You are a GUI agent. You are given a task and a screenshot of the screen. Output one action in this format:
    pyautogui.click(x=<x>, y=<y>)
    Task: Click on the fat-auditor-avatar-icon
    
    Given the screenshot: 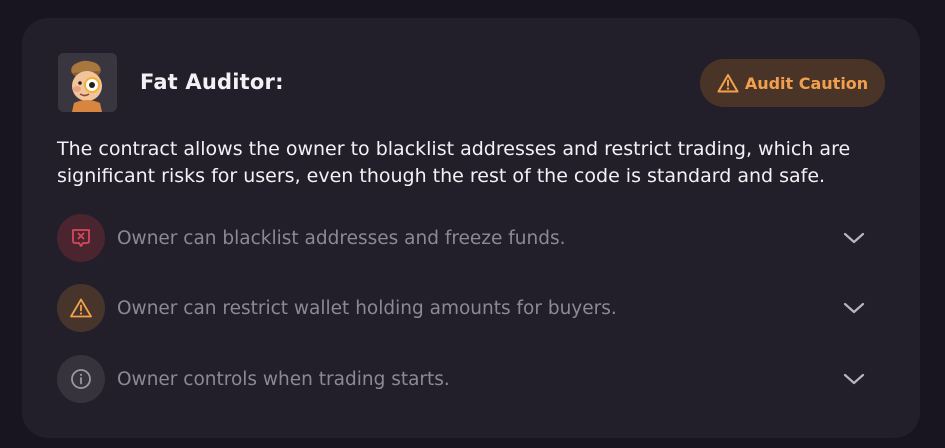 What is the action you would take?
    pyautogui.click(x=87, y=82)
    